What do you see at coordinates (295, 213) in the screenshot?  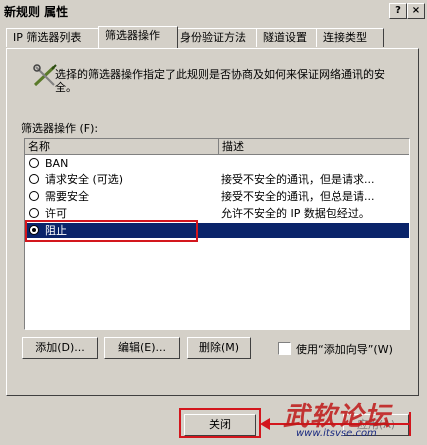 I see `item-desc: 允许不安全的 IP 数据包经过。` at bounding box center [295, 213].